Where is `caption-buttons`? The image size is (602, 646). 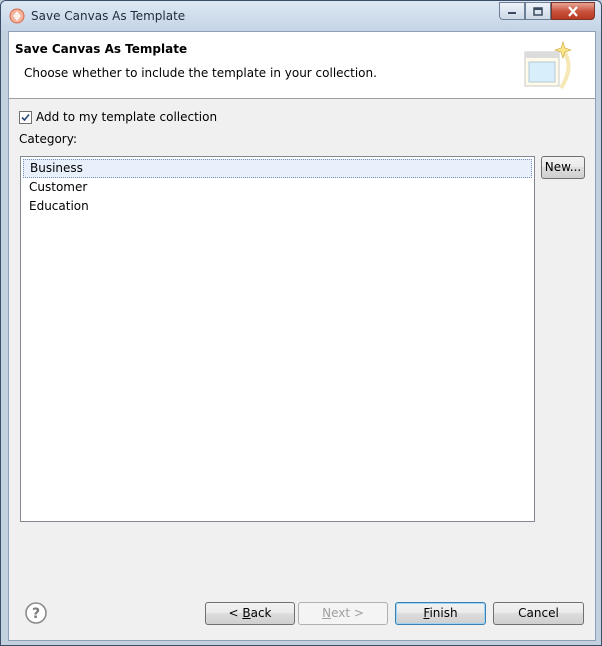
caption-buttons is located at coordinates (547, 12).